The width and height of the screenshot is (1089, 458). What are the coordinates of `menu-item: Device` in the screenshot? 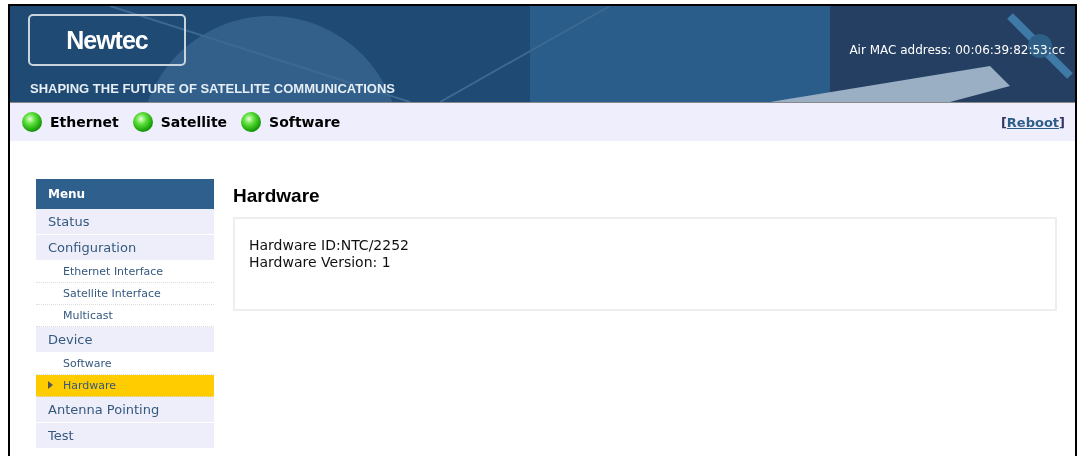 It's located at (125, 340).